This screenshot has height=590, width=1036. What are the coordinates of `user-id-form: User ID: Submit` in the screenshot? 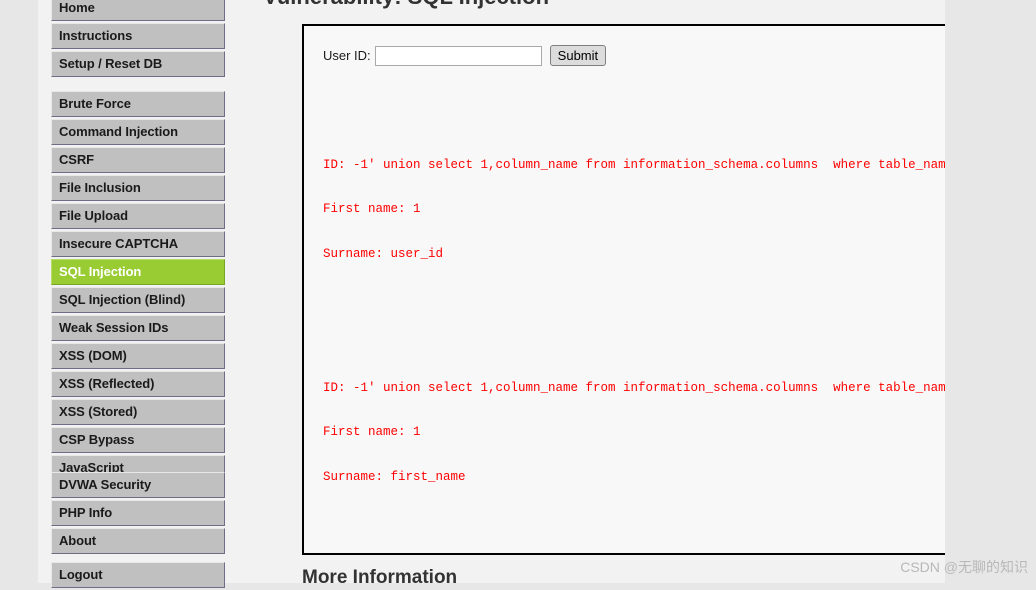 It's located at (465, 55).